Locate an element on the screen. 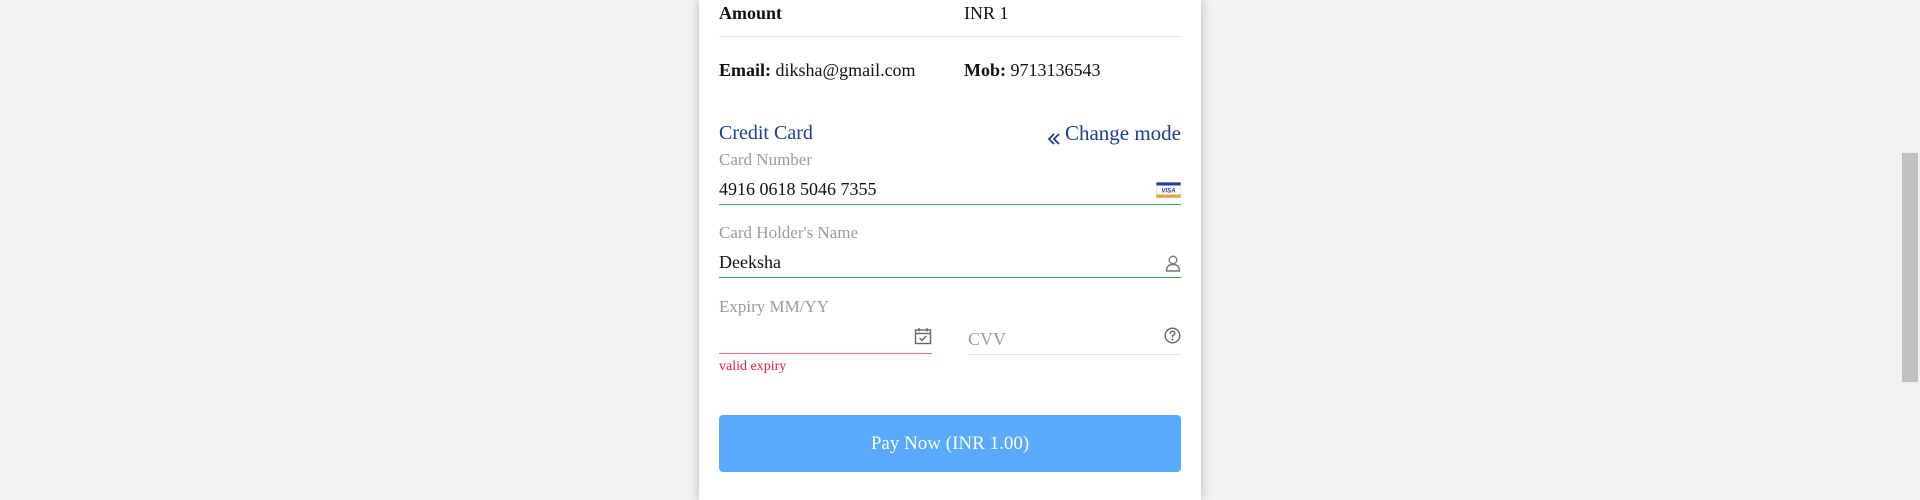 The width and height of the screenshot is (1920, 500). card-number-input is located at coordinates (950, 189).